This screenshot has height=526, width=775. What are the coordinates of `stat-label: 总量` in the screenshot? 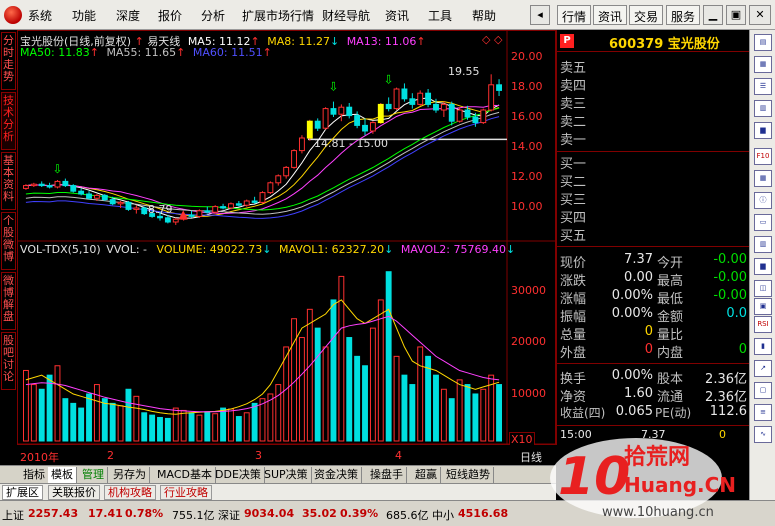 It's located at (573, 335).